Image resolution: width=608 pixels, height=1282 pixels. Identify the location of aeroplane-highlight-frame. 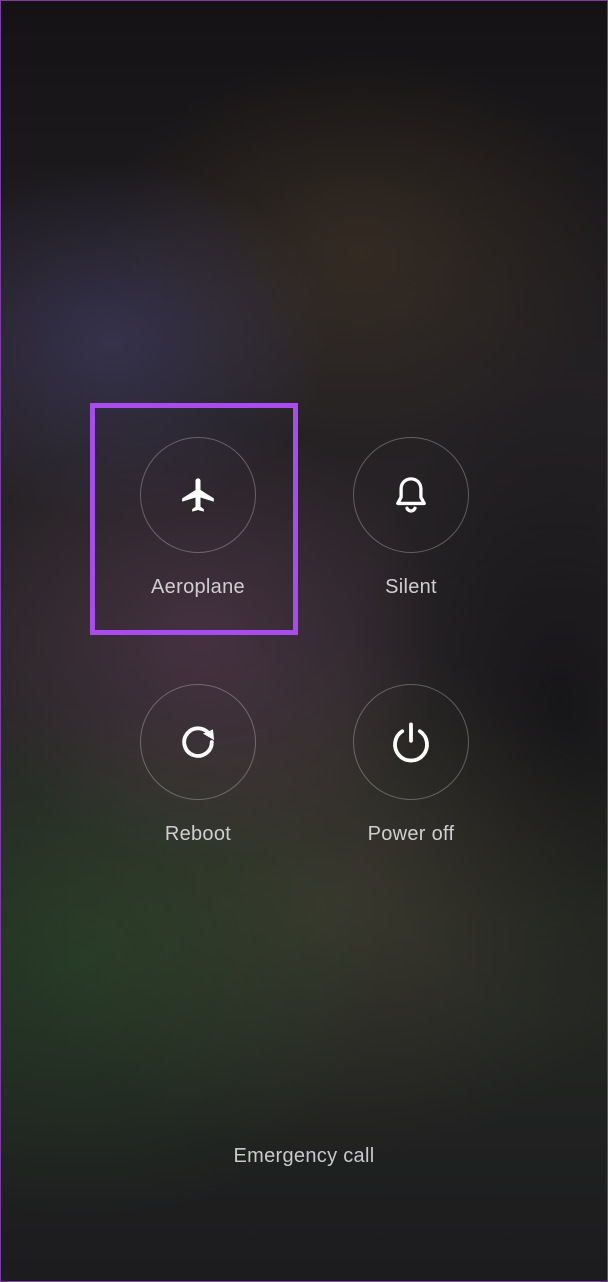
(194, 519).